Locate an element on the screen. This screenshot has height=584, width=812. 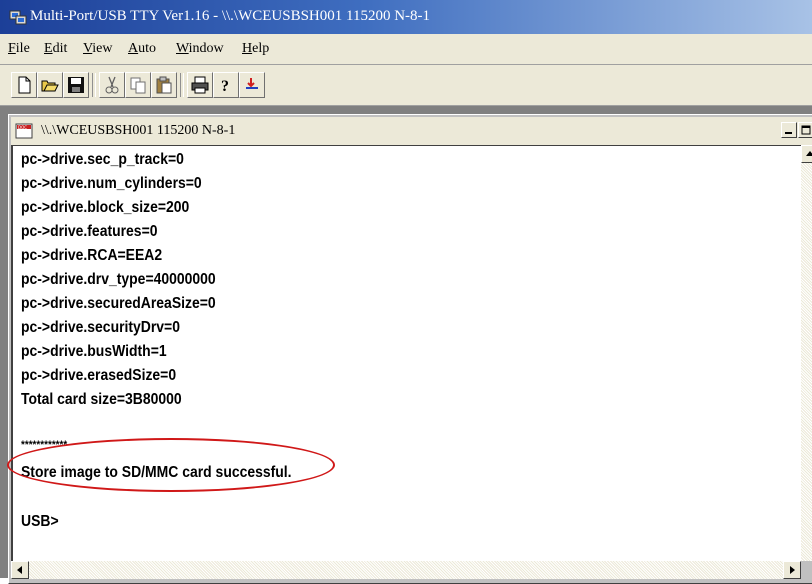
terminal-line: pc->drive.RCA=EEA2 is located at coordinates (92, 255).